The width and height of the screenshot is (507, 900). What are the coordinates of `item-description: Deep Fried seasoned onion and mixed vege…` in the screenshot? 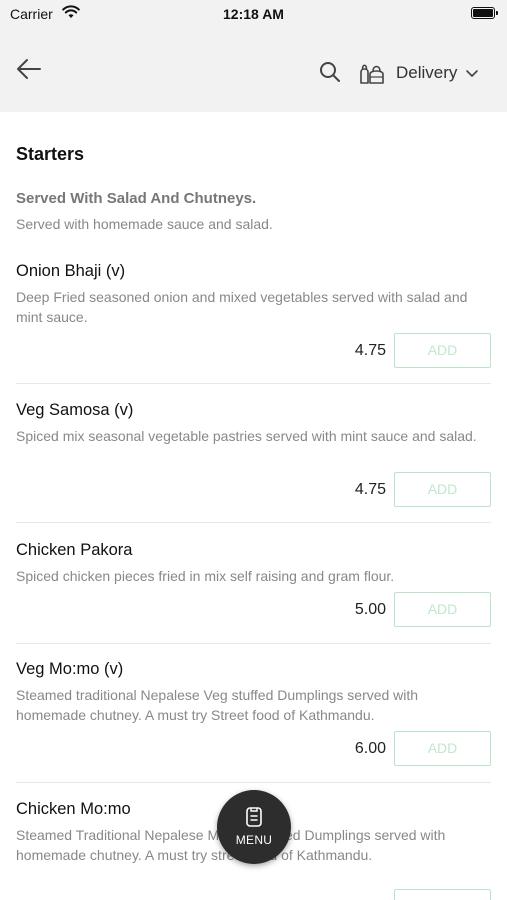 It's located at (242, 307).